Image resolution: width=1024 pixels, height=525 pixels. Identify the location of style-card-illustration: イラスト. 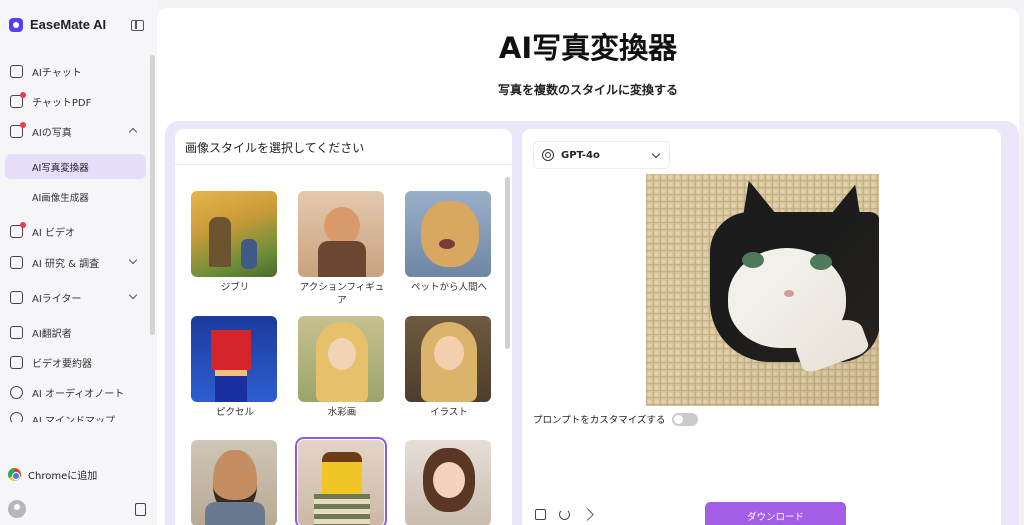
(449, 367).